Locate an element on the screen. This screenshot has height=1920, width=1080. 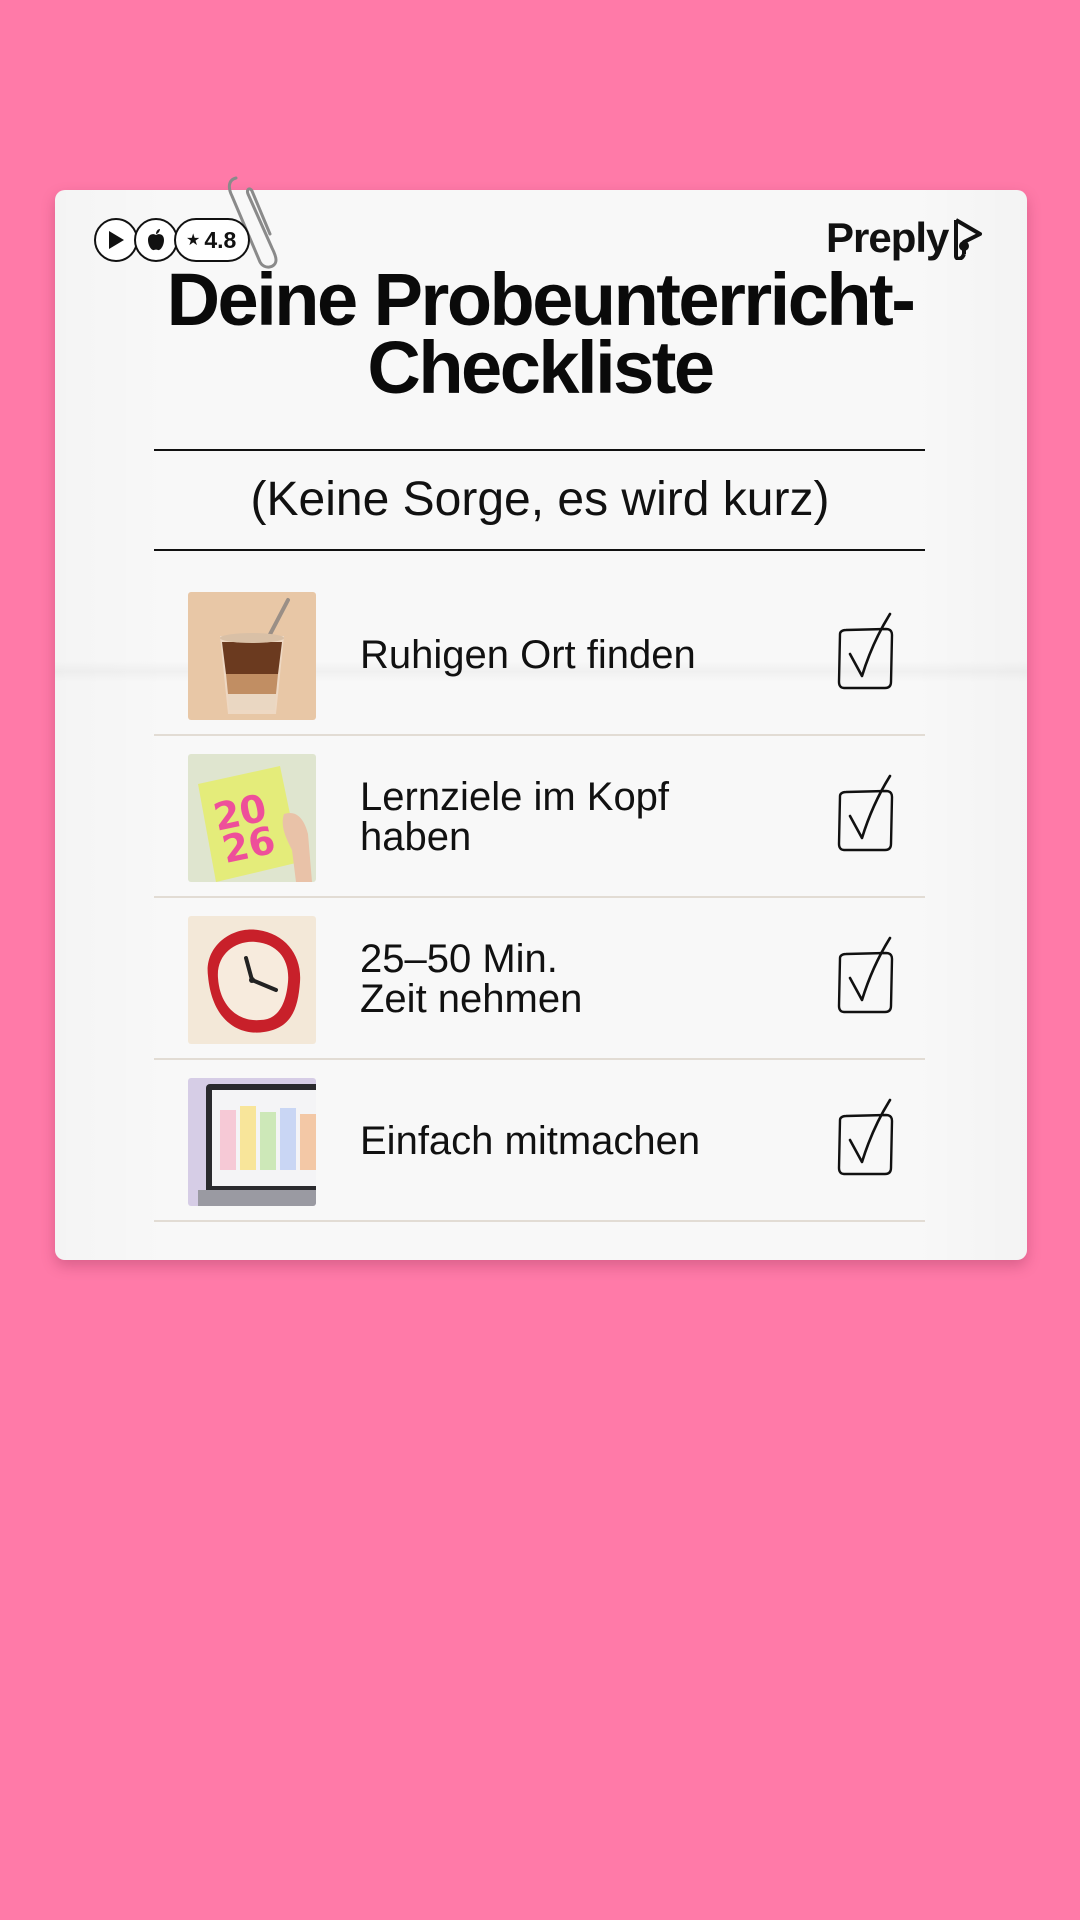
item-label: 25–50 Min. Zeit nehmen is located at coordinates (550, 979).